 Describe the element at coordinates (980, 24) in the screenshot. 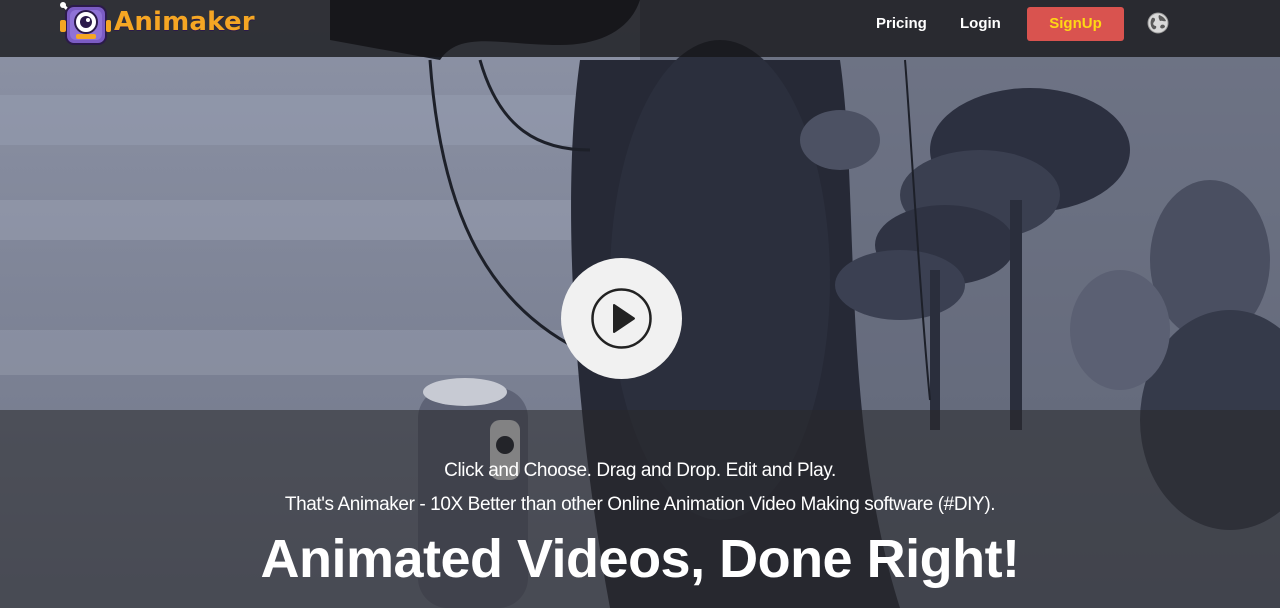

I see `nav-login-link: Login` at that location.